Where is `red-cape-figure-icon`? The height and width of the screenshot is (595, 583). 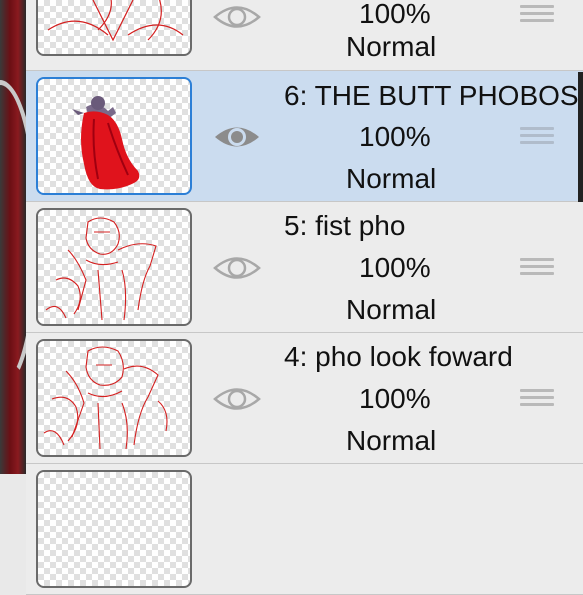 red-cape-figure-icon is located at coordinates (106, 143).